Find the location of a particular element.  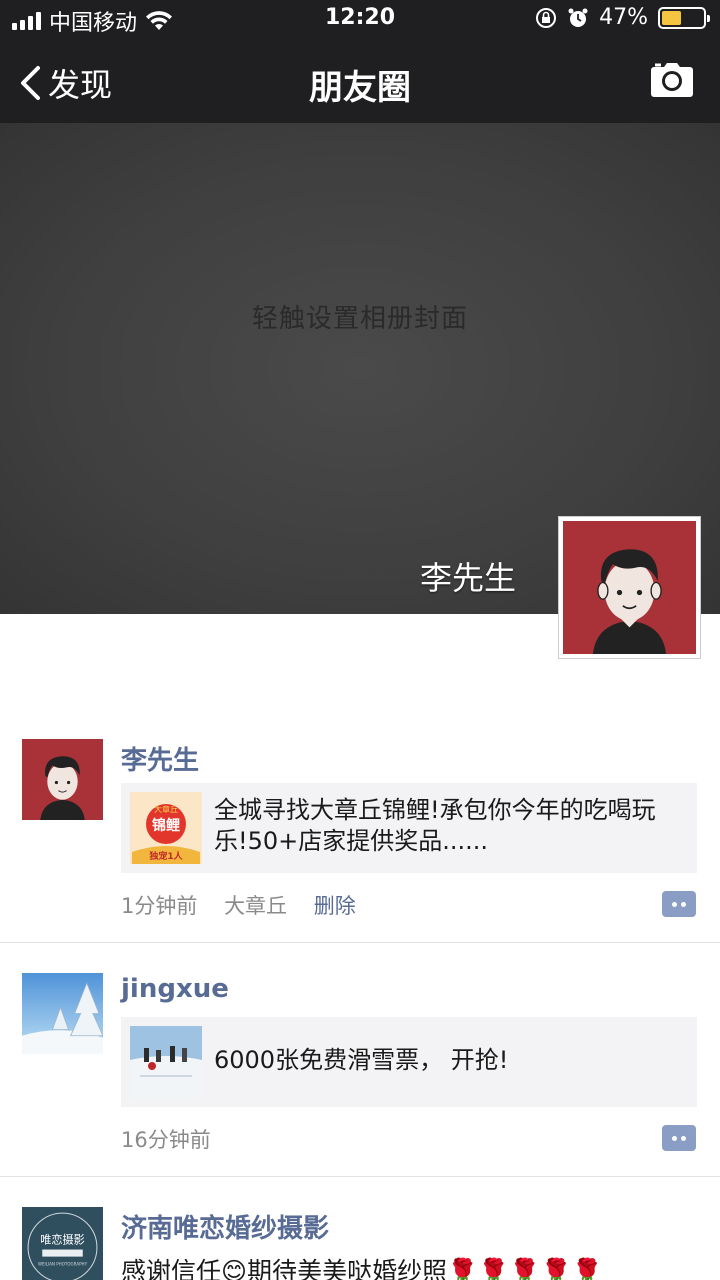

studio-logo-avatar: 唯恋摄影 WEILIAN PHOTOGRAPHY is located at coordinates (62, 1243).